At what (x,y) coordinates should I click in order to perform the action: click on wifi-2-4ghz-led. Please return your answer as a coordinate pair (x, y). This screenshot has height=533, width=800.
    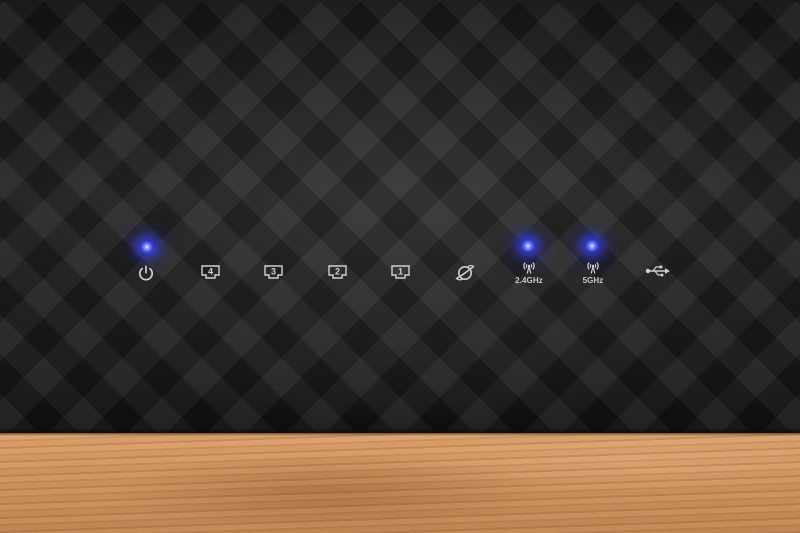
    Looking at the image, I should click on (528, 246).